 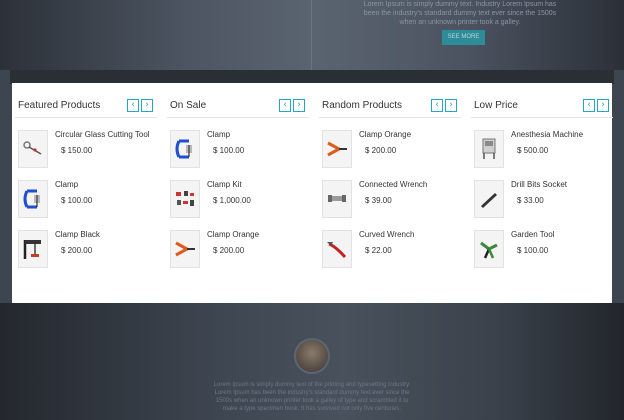 I want to click on product-item: Clamp Kit $ 1,000.00, so click(x=240, y=200).